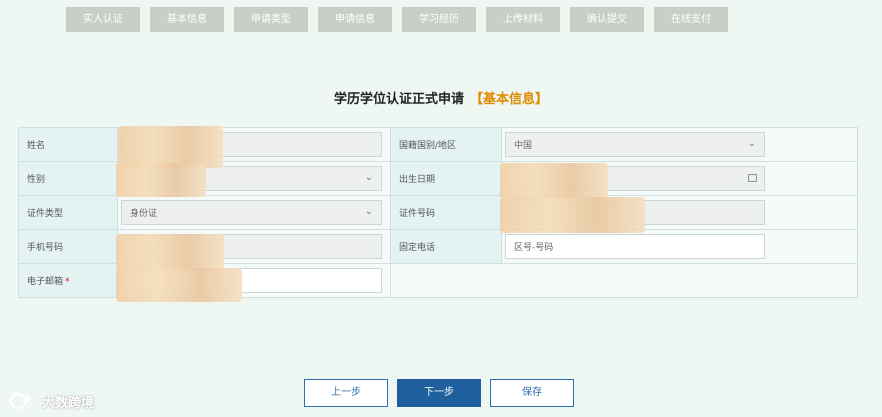  I want to click on step-study-history: 学习经历, so click(439, 19).